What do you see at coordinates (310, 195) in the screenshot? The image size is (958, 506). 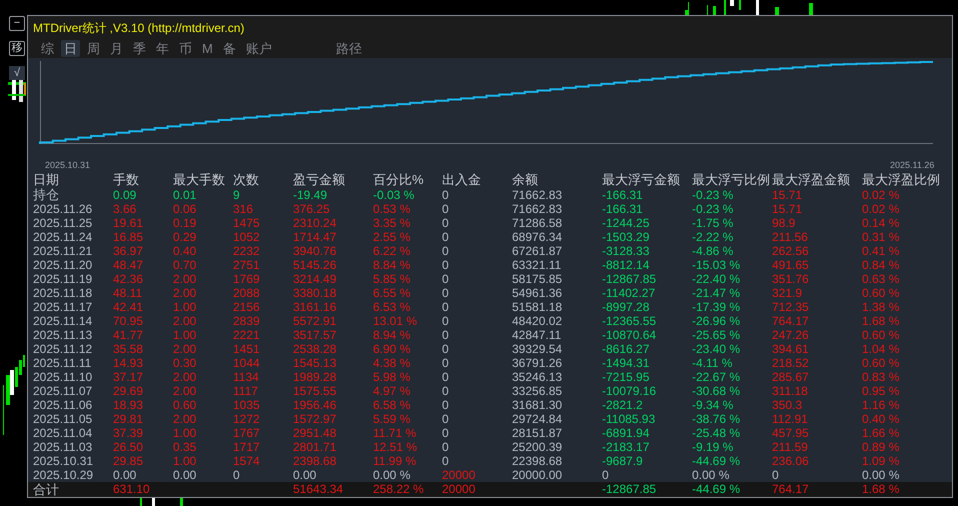 I see `table-cell-text: -19.49` at bounding box center [310, 195].